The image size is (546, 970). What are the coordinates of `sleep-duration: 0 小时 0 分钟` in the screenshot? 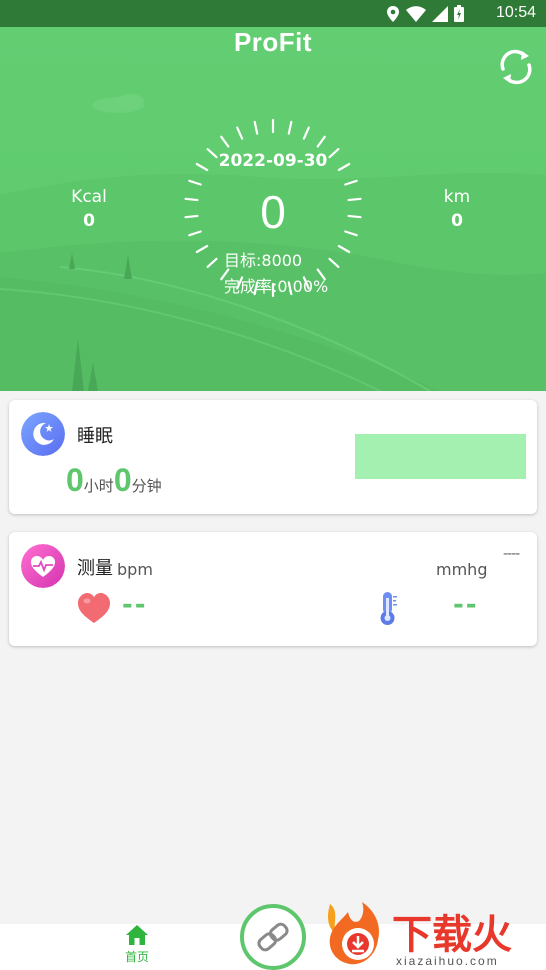 It's located at (114, 480).